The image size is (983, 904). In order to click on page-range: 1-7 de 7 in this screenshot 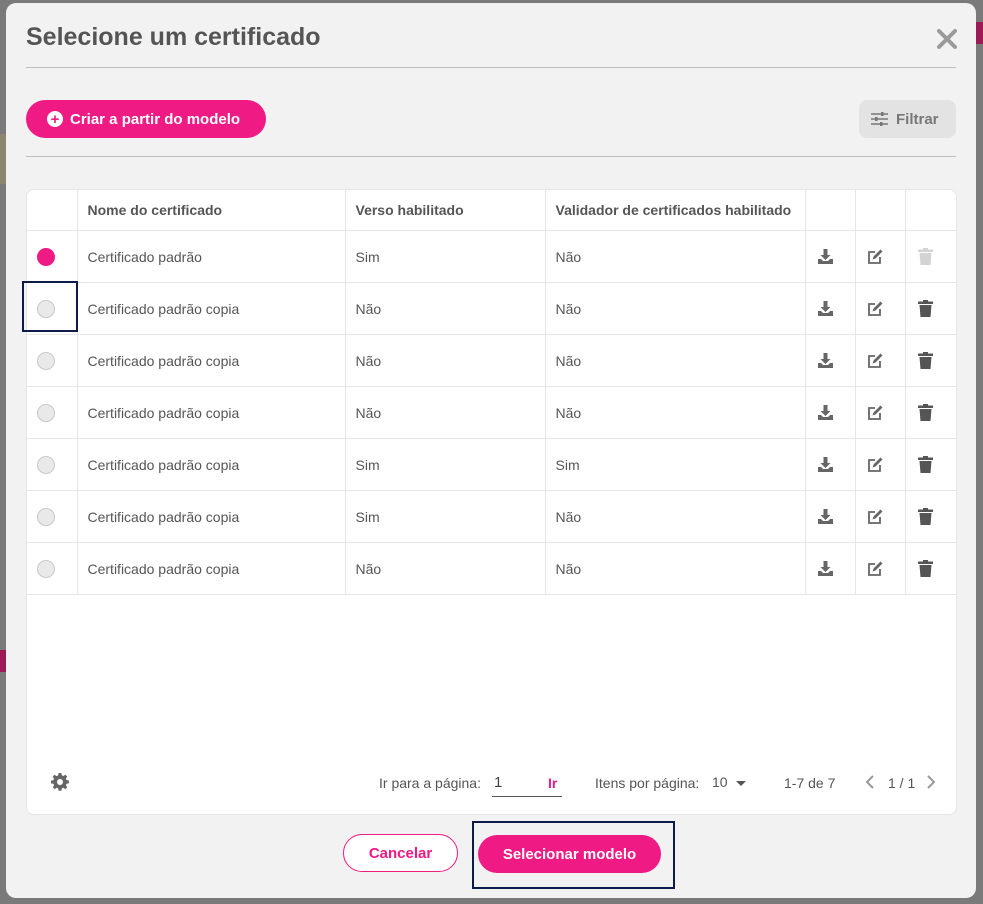, I will do `click(810, 783)`.